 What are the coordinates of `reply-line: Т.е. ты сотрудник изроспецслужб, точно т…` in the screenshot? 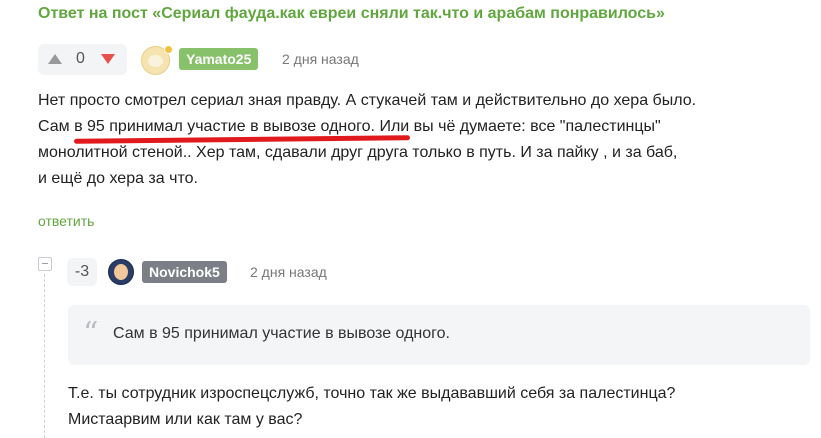 It's located at (372, 393).